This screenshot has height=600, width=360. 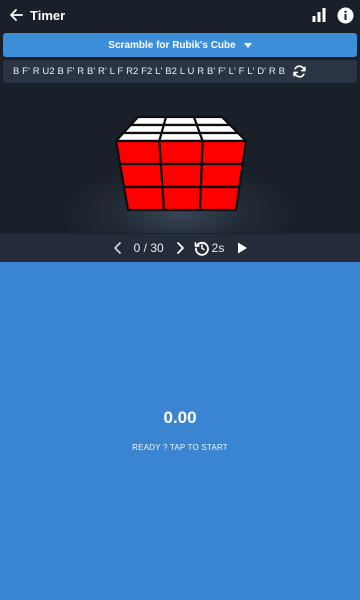 What do you see at coordinates (172, 45) in the screenshot?
I see `scramble-type-label: Scramble for Rubik's Cube` at bounding box center [172, 45].